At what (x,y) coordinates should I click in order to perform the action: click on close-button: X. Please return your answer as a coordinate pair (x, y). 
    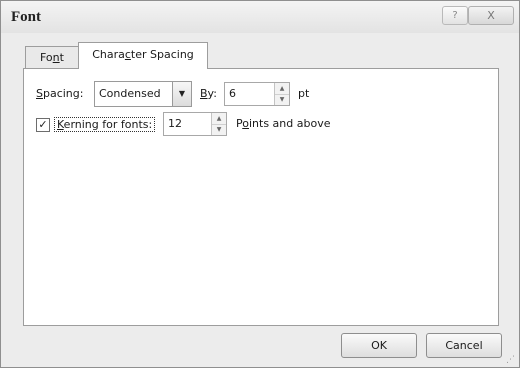
    Looking at the image, I should click on (491, 15).